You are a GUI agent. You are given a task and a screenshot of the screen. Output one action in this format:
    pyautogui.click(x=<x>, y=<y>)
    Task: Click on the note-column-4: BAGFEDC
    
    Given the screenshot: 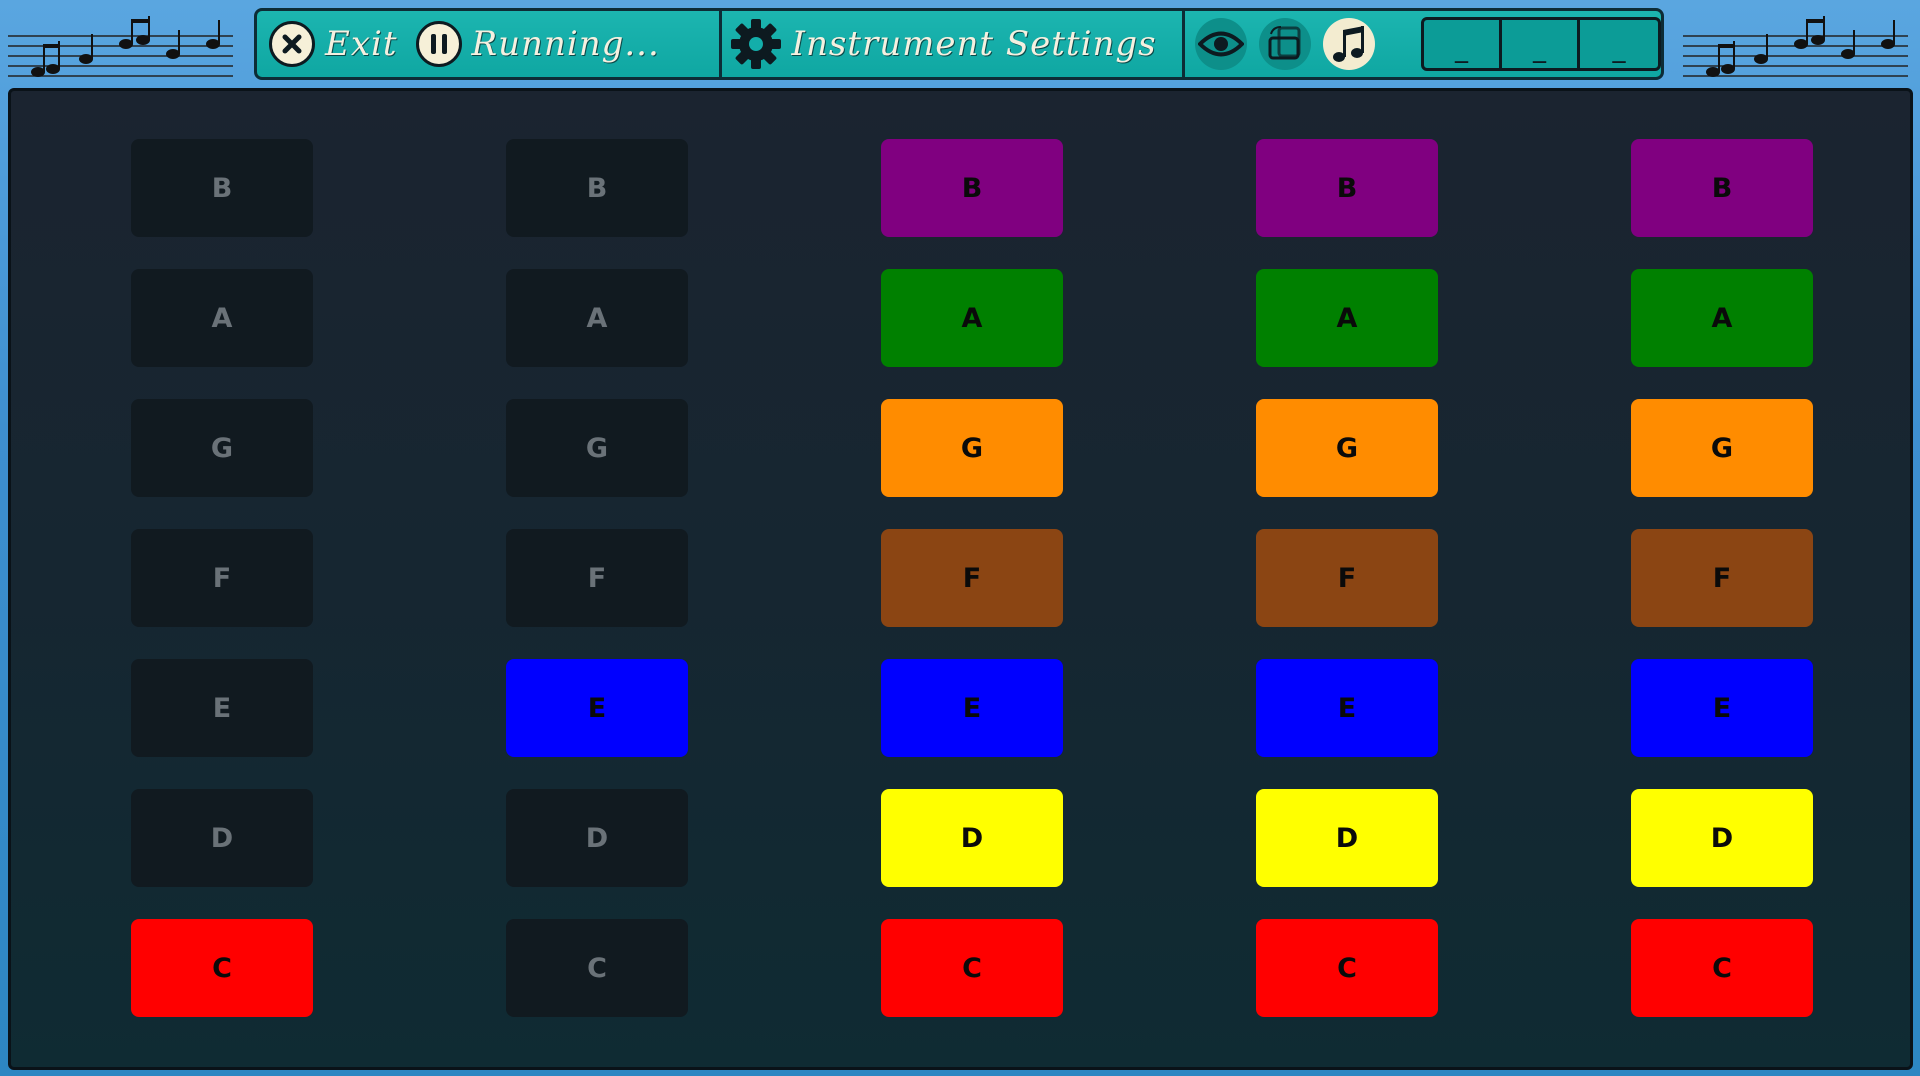 What is the action you would take?
    pyautogui.click(x=1347, y=594)
    